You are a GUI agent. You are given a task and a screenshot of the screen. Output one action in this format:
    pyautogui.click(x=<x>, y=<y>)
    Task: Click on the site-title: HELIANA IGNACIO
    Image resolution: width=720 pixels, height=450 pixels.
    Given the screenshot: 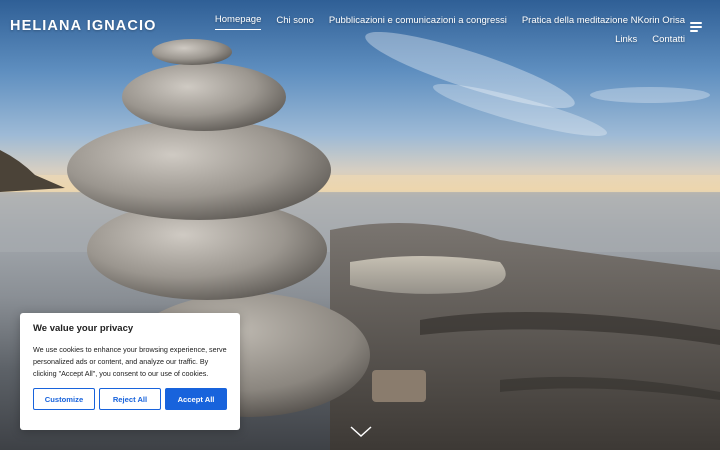 What is the action you would take?
    pyautogui.click(x=83, y=26)
    